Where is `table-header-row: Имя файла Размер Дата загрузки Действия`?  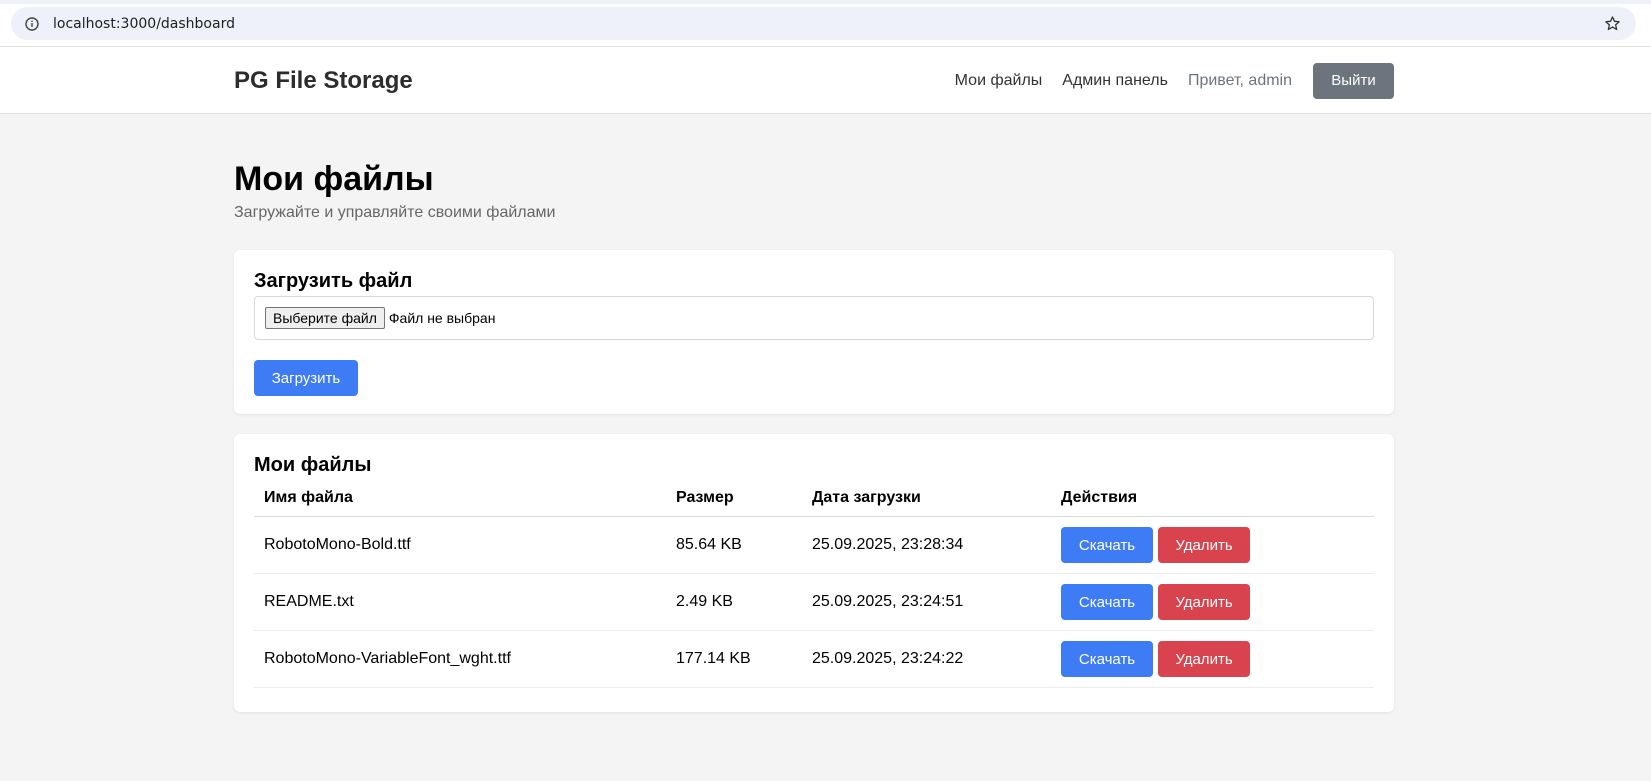
table-header-row: Имя файла Размер Дата загрузки Действия is located at coordinates (814, 499).